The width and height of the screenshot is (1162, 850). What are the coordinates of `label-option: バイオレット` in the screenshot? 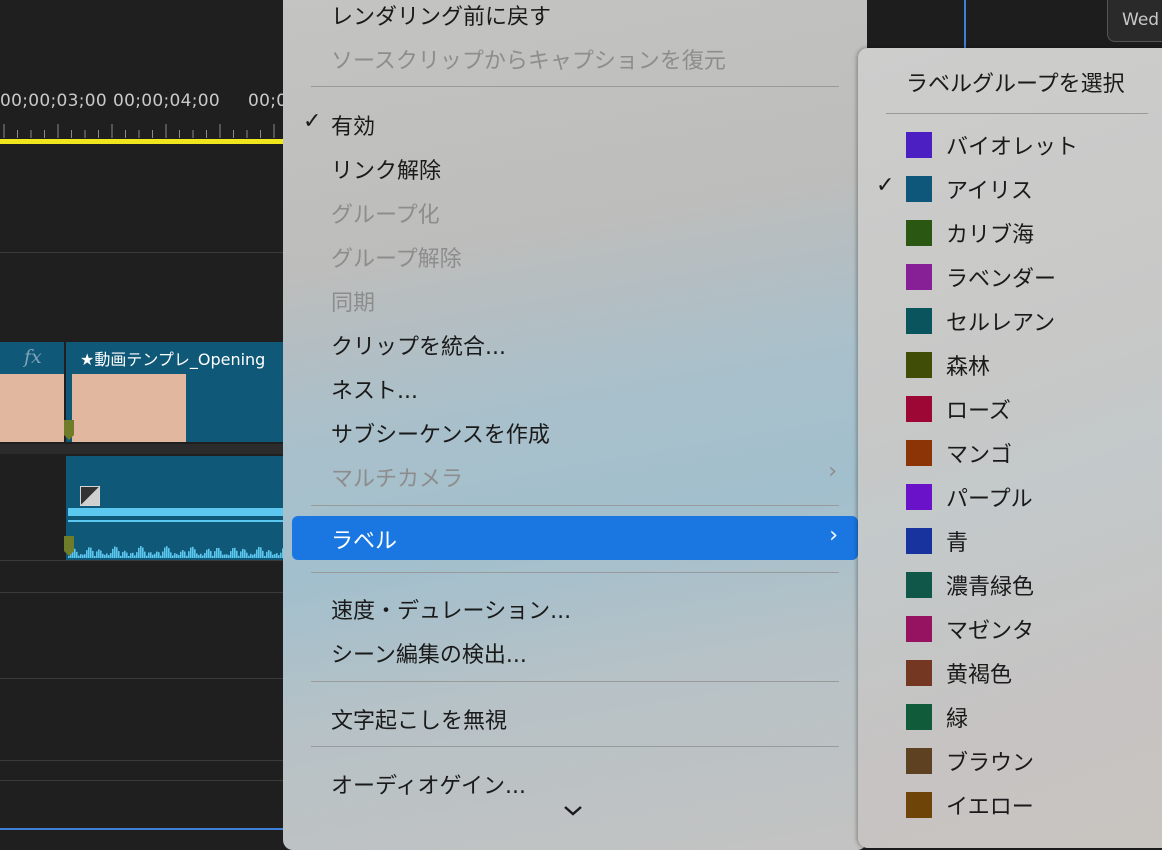 It's located at (1010, 144).